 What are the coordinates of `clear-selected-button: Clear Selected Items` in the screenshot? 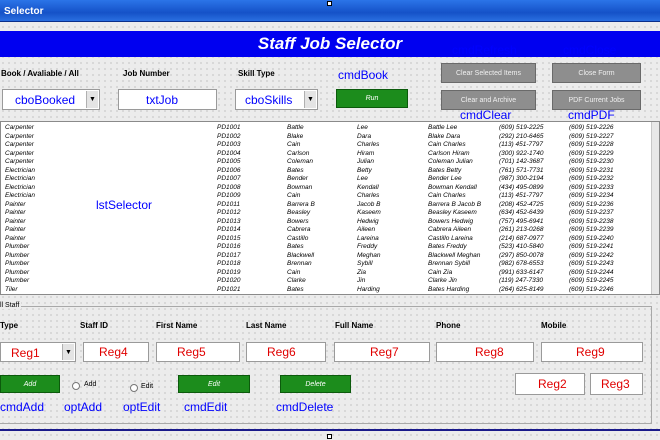 It's located at (488, 73).